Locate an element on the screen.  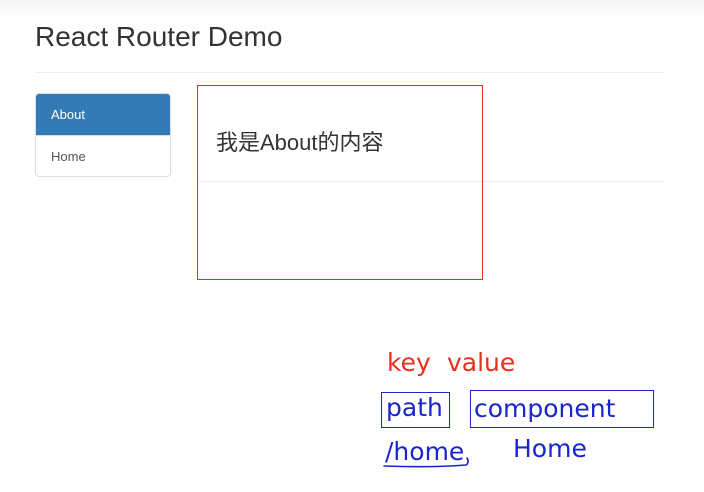
page-title: React Router Demo is located at coordinates (159, 36).